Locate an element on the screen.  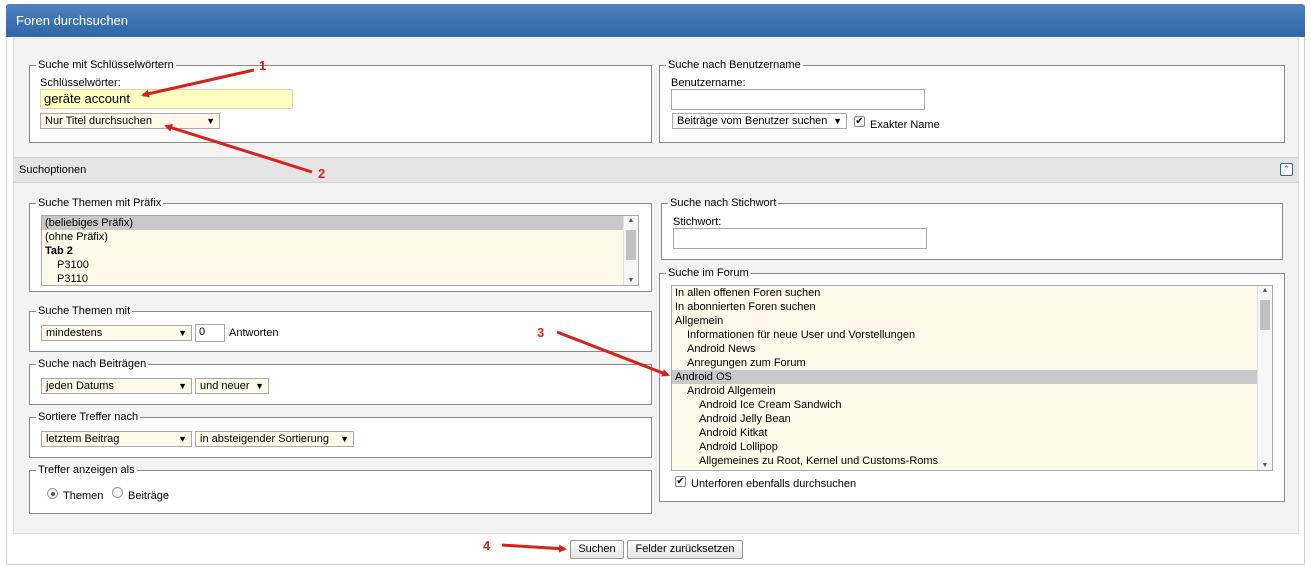
replies-label: Antworten is located at coordinates (254, 333).